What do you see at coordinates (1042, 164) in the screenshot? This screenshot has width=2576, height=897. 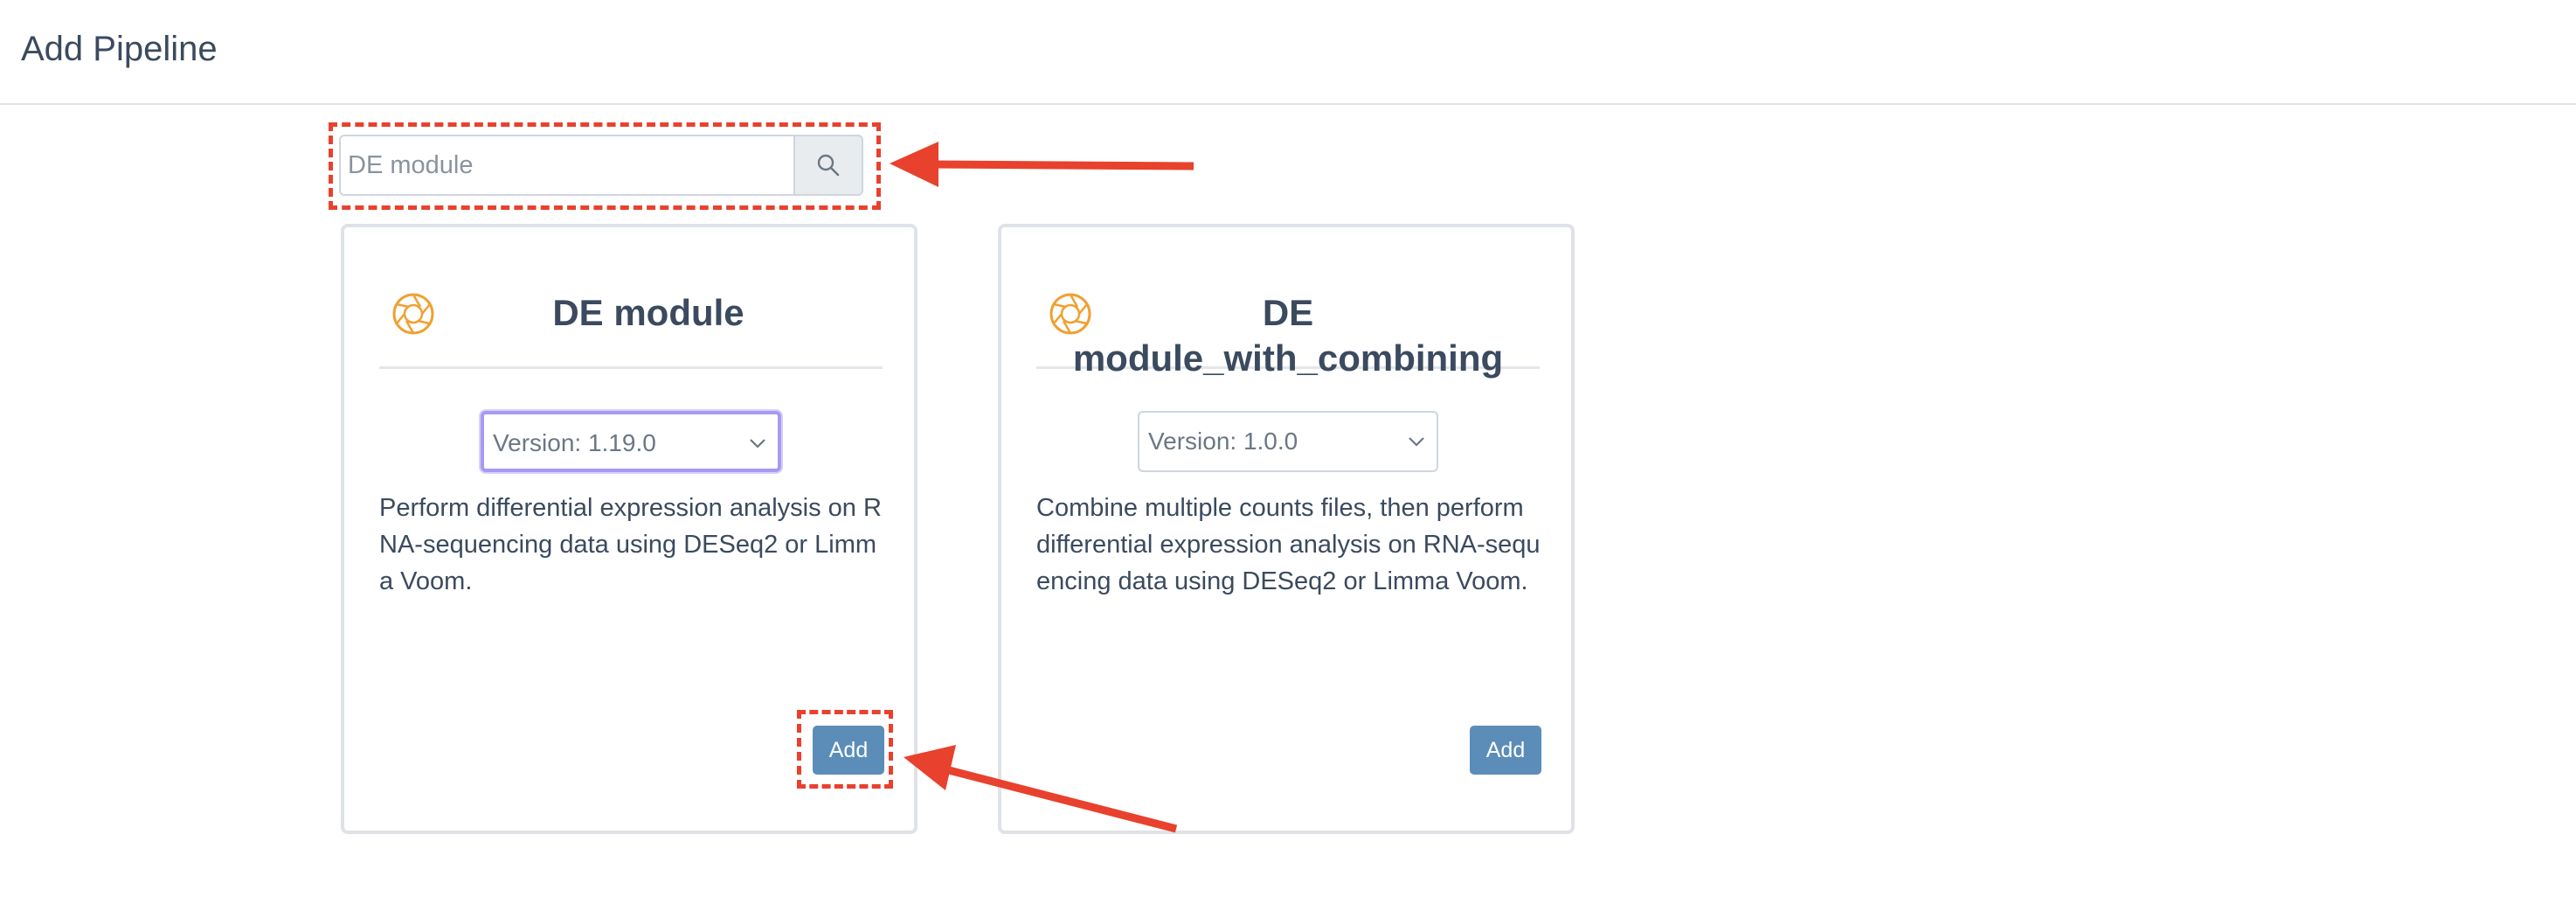 I see `arrow-to-search` at bounding box center [1042, 164].